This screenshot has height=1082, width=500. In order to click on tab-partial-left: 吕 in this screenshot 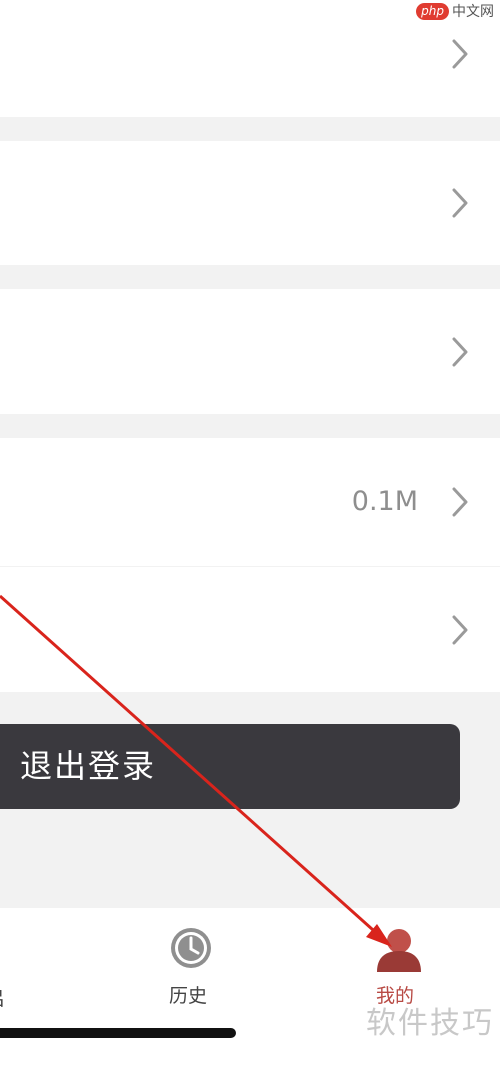, I will do `click(3, 994)`.